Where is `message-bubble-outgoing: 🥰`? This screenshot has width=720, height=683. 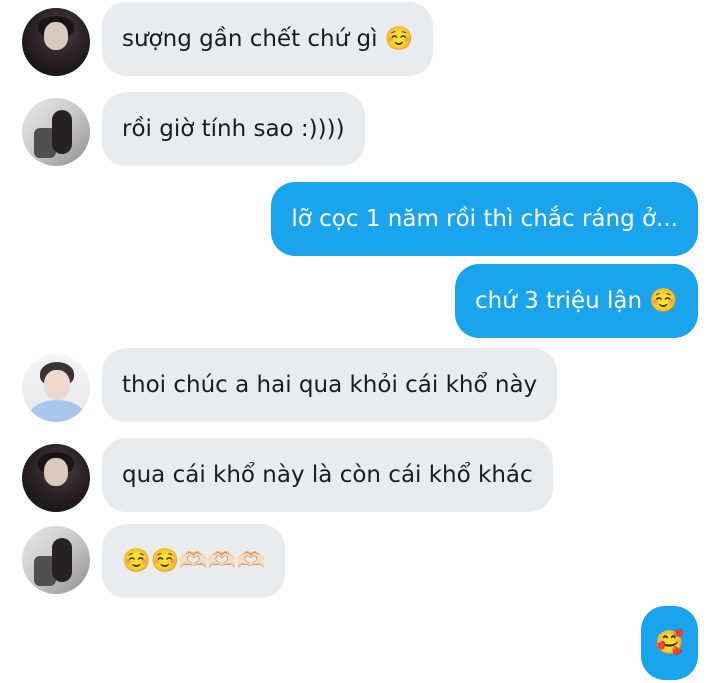
message-bubble-outgoing: 🥰 is located at coordinates (669, 643).